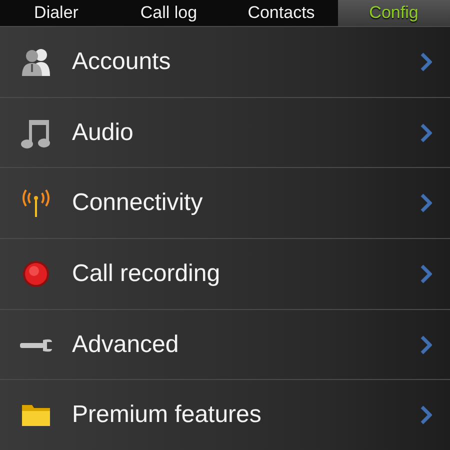 The width and height of the screenshot is (450, 450). What do you see at coordinates (36, 273) in the screenshot?
I see `record-icon` at bounding box center [36, 273].